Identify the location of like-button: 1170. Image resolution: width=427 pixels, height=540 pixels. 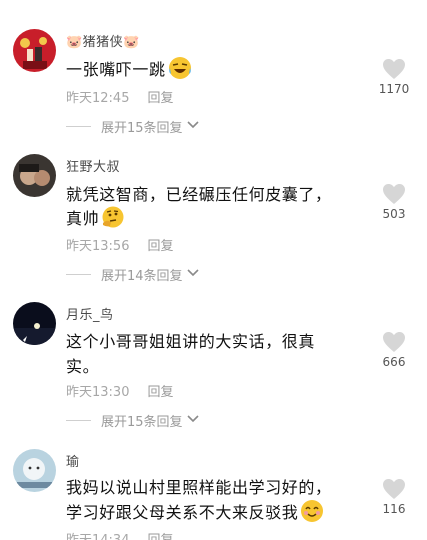
(394, 77).